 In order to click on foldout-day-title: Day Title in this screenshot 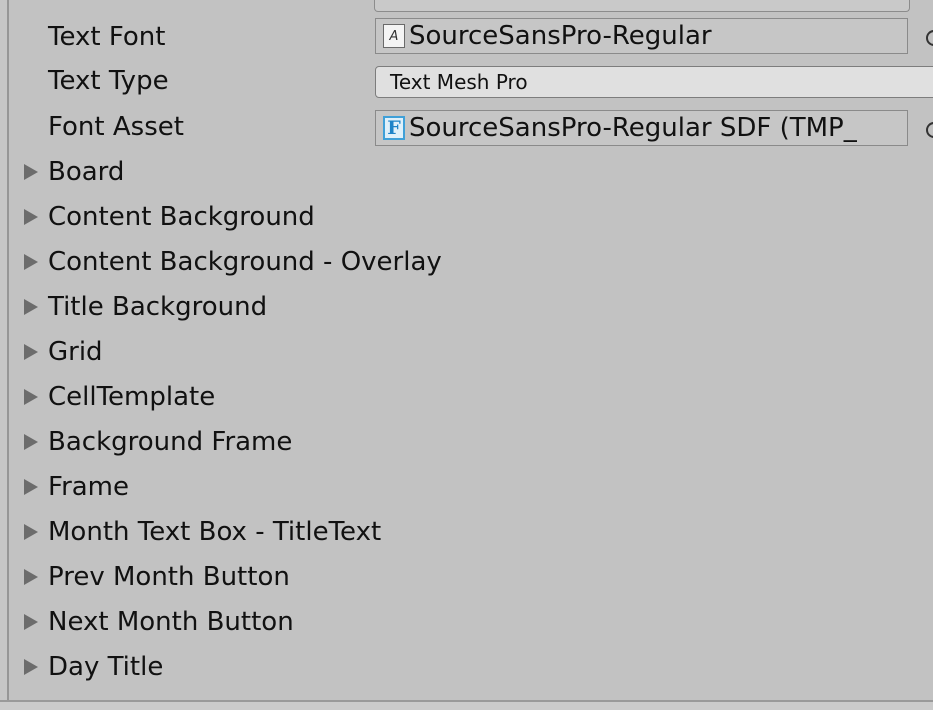, I will do `click(466, 667)`.